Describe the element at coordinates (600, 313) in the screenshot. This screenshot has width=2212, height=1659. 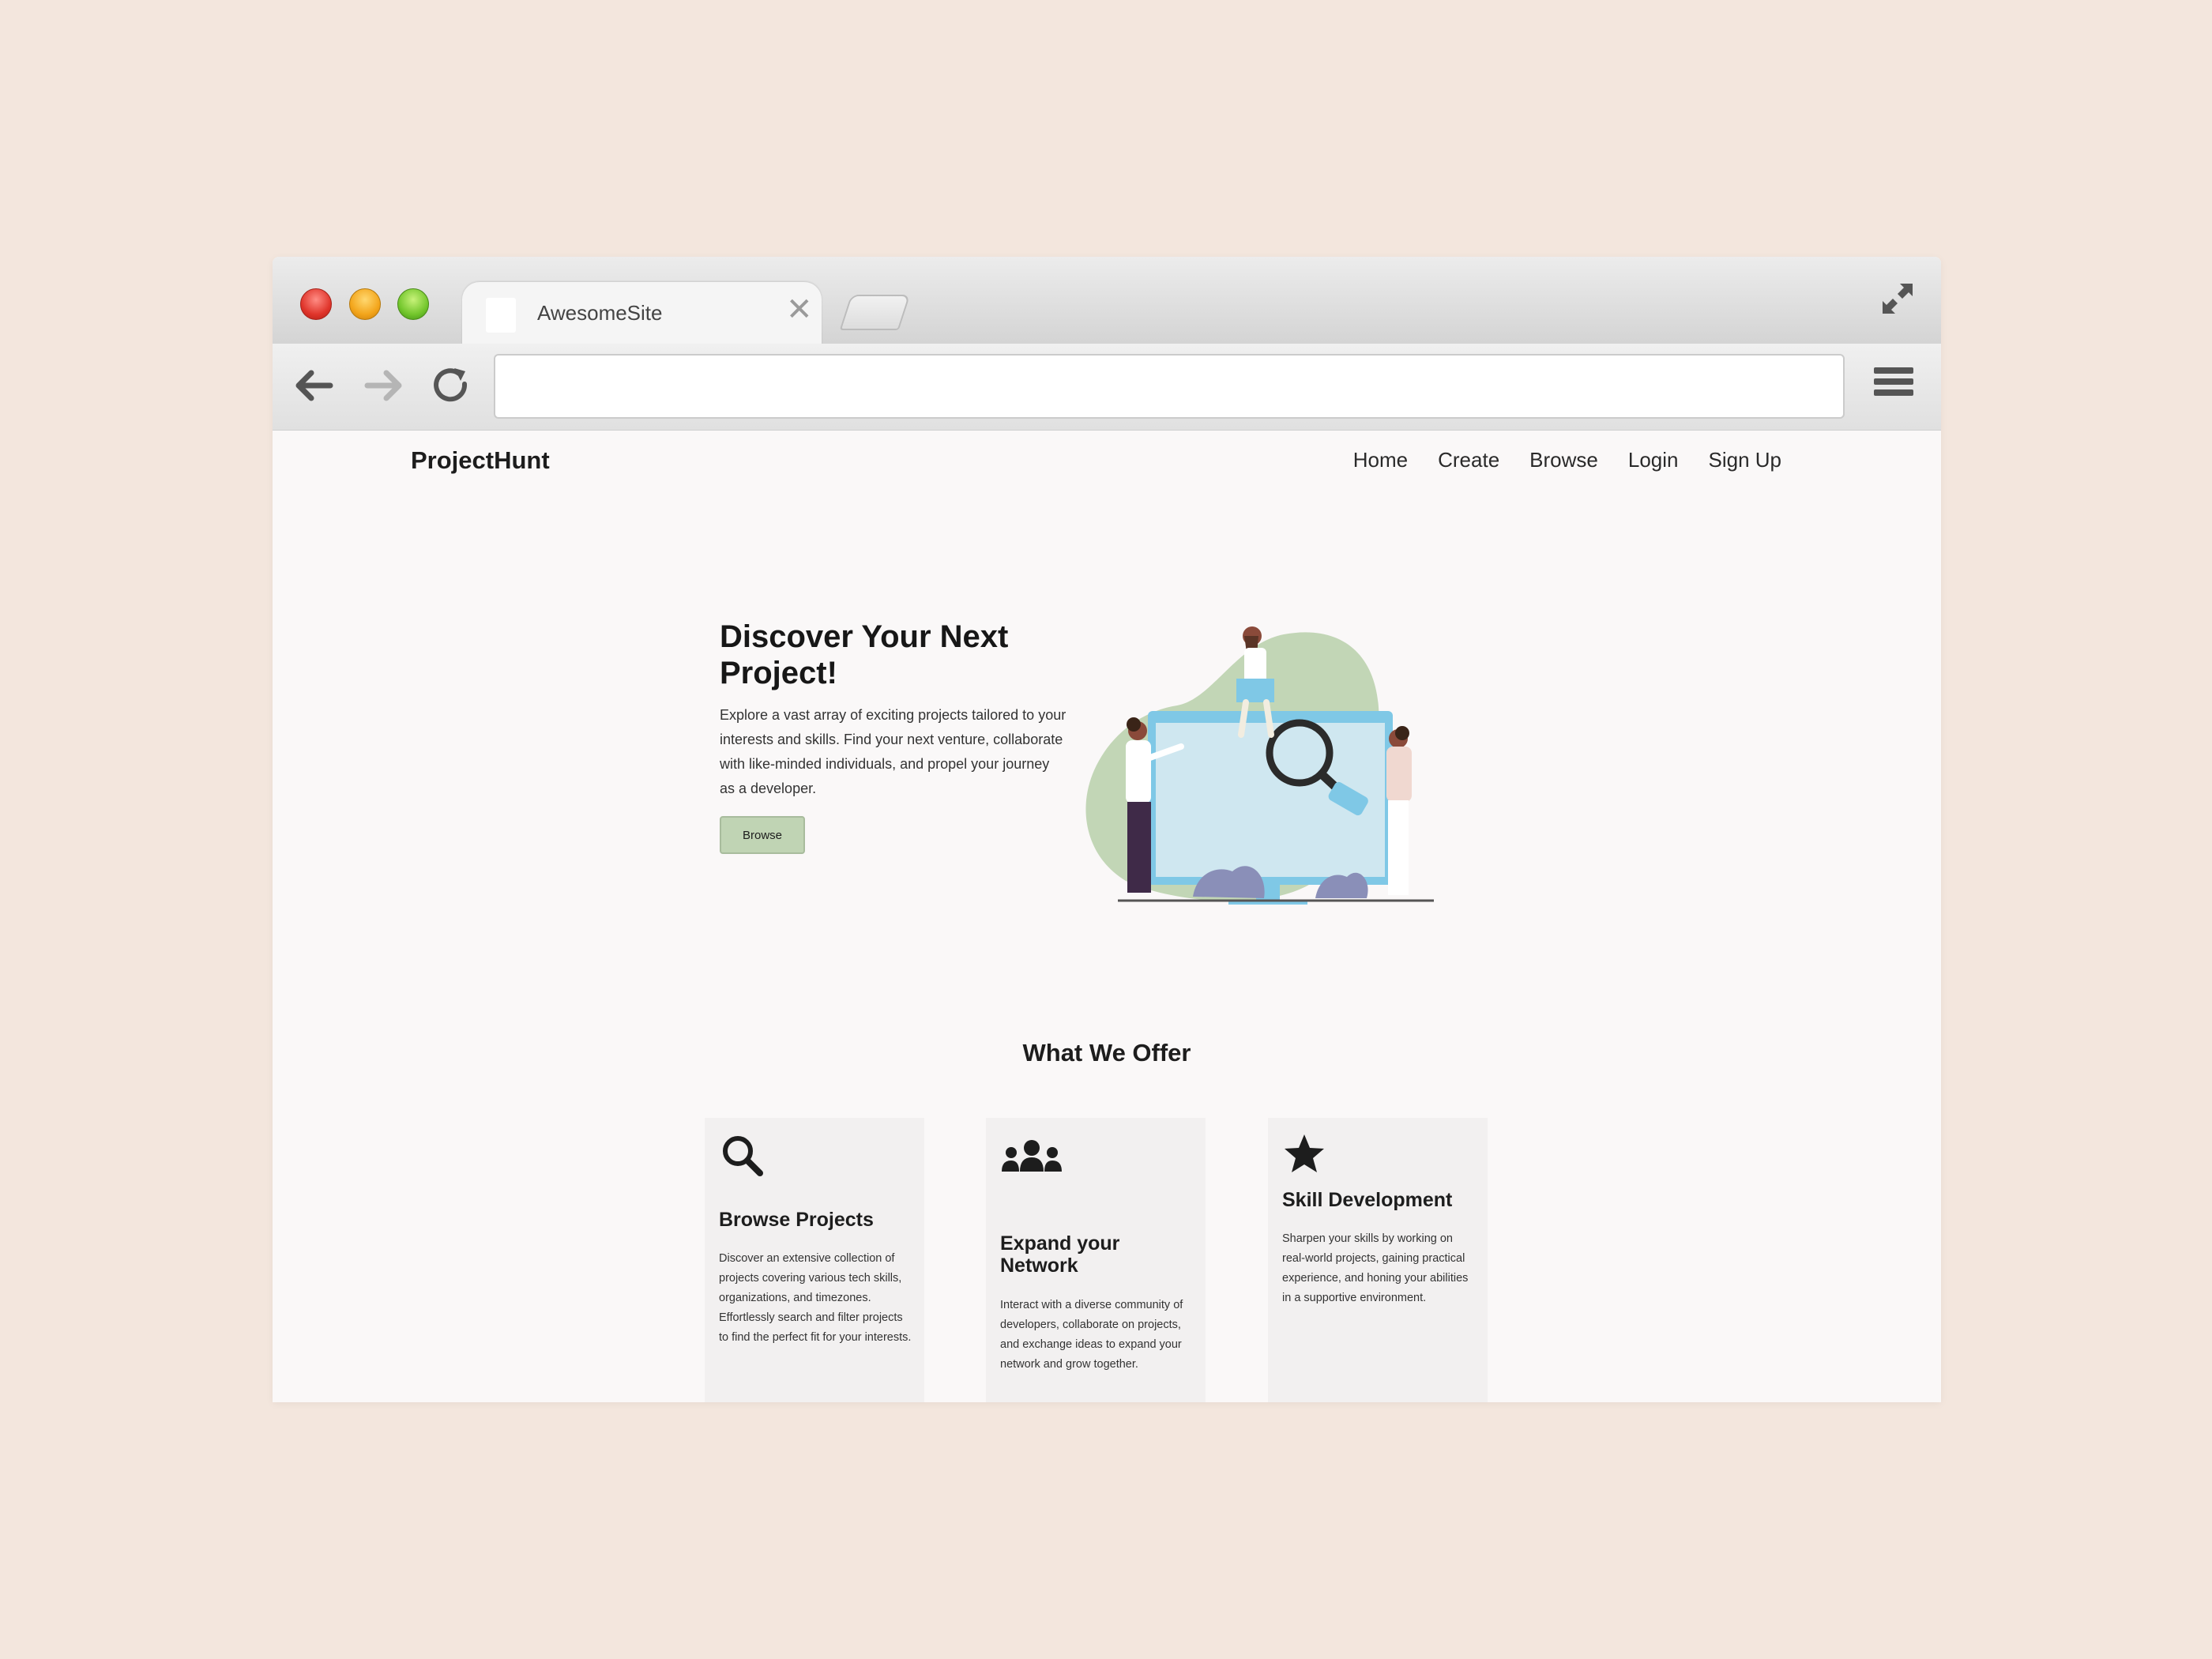
I see `tab-title: AwesomeSite` at that location.